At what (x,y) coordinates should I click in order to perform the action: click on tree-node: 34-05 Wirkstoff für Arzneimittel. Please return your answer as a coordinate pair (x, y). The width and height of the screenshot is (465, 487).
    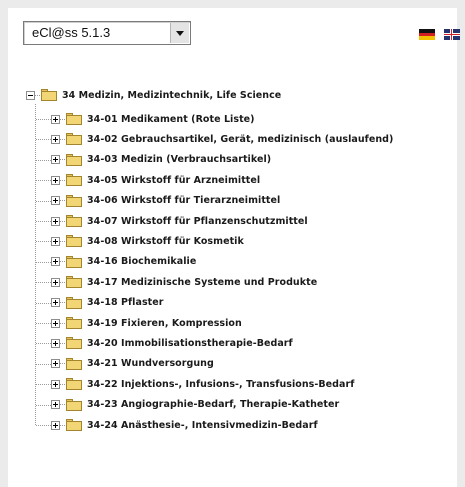
    Looking at the image, I should click on (155, 180).